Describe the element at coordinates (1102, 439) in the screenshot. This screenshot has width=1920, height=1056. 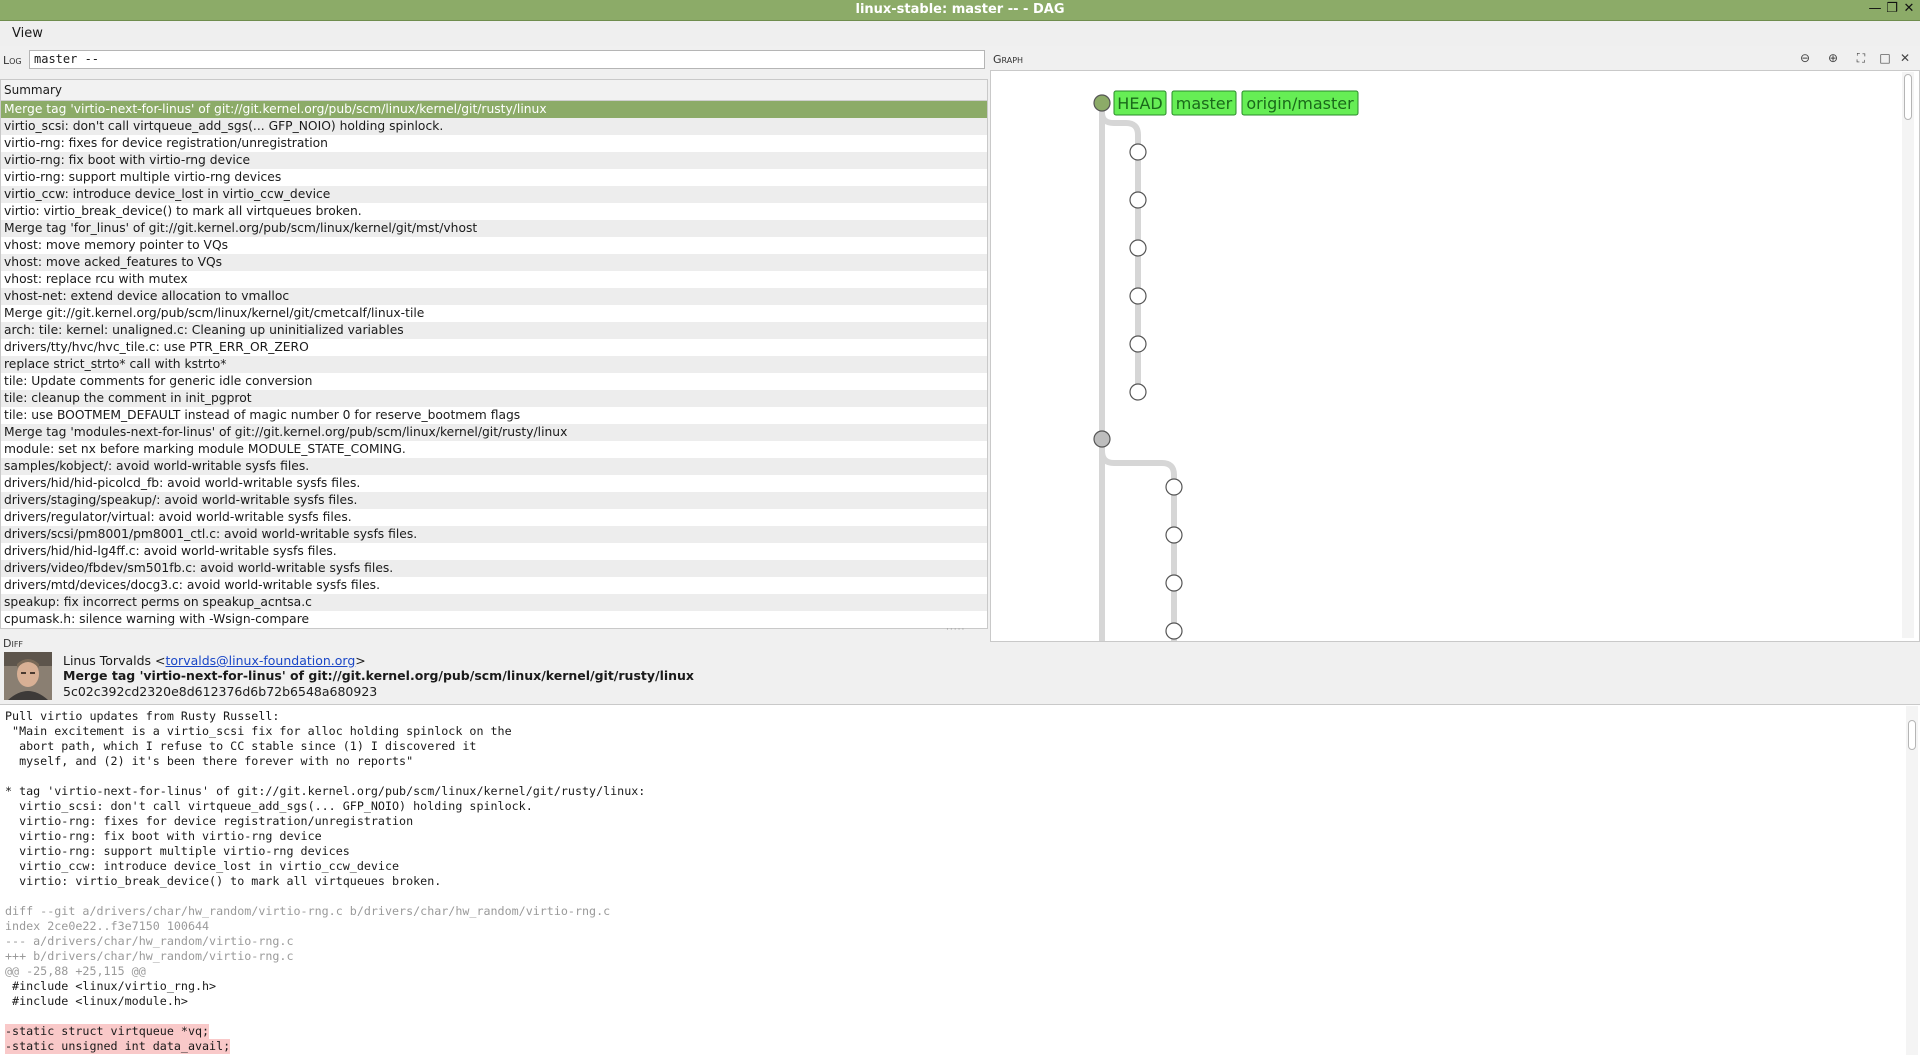
I see `commit-node-merge` at that location.